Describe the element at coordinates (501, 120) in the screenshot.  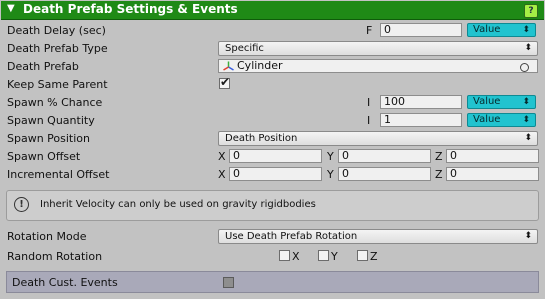
I see `spawn-quantity-mode-dropdown: Value ⬍` at that location.